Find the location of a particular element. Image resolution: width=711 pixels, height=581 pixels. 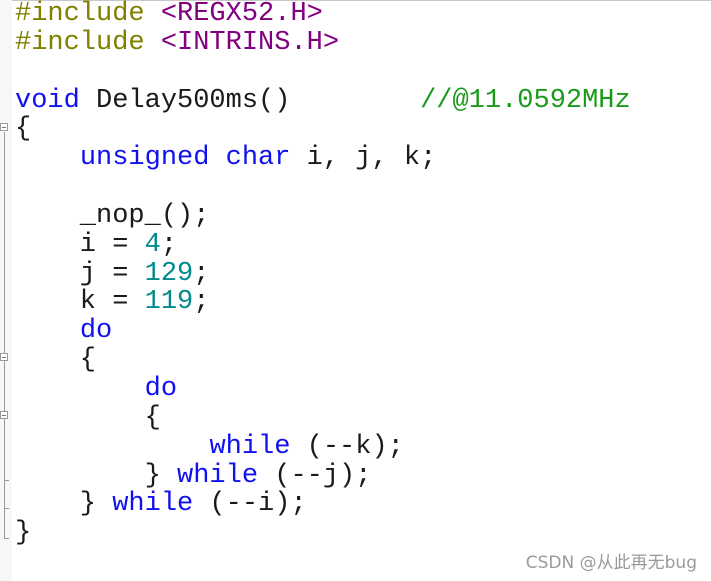

code-line: #include <INTRINS.H> is located at coordinates (323, 42).